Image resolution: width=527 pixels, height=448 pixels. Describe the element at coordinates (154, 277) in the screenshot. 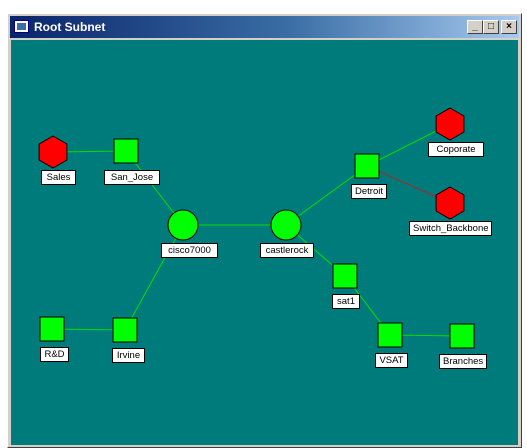

I see `link-cisco7000-irvine` at that location.